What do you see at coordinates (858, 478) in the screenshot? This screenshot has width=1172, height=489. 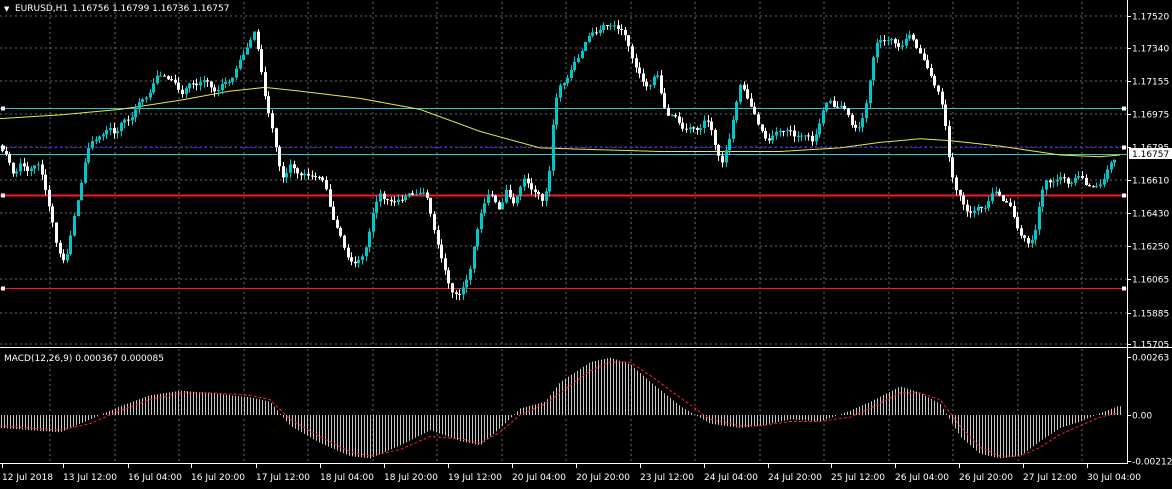 I see `x-tick-label: 25 Jul 12:00` at bounding box center [858, 478].